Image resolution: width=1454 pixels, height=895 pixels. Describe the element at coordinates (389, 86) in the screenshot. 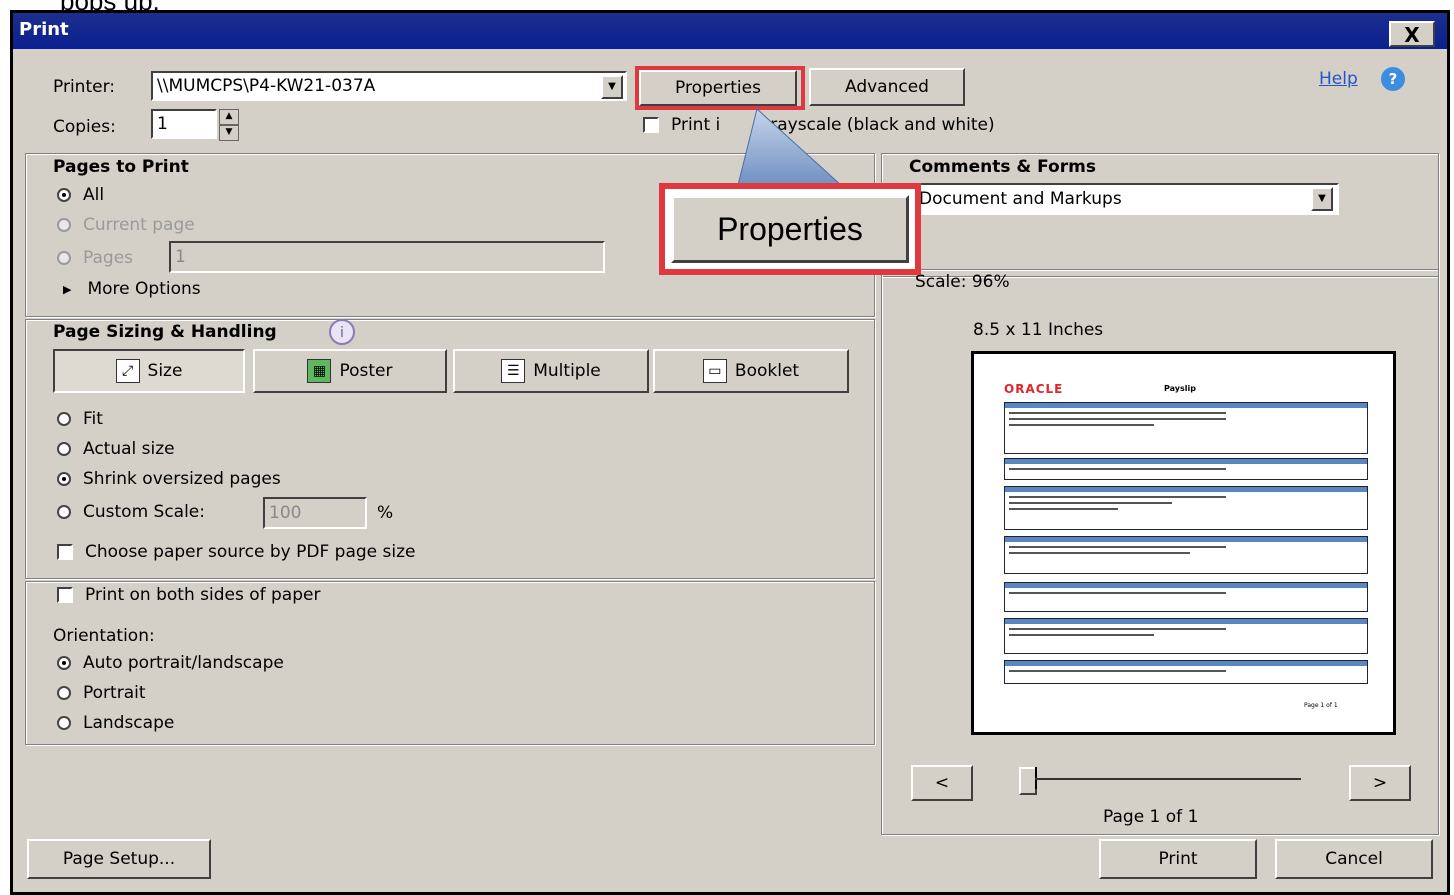

I see `printer-select: \\MUMCPS\P4-KW21-037A` at that location.